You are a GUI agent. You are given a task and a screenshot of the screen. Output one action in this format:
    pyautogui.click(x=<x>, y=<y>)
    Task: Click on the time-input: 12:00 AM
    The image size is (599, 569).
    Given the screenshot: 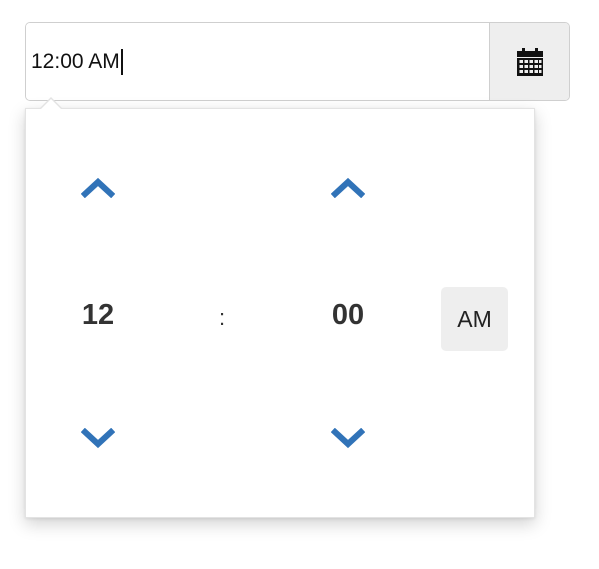 What is the action you would take?
    pyautogui.click(x=257, y=61)
    